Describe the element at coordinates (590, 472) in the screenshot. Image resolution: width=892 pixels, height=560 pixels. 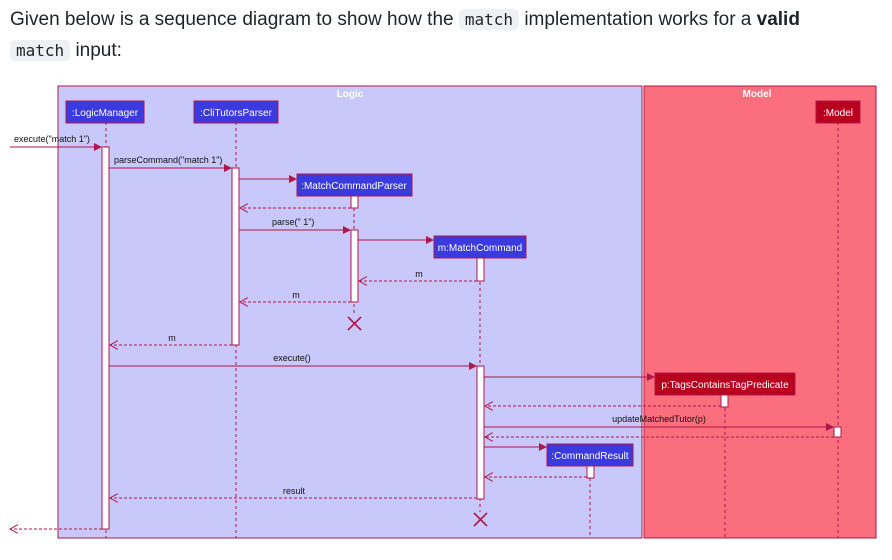
I see `activation-command-result` at that location.